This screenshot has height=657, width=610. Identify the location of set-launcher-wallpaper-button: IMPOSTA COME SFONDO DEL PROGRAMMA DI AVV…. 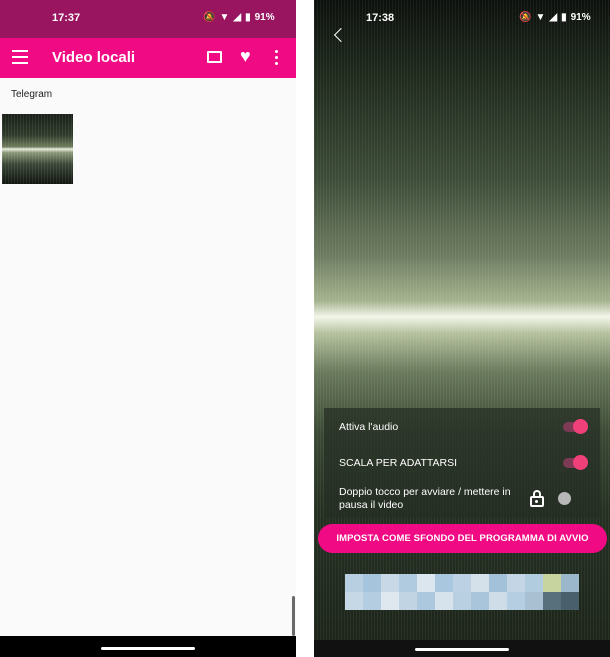
(462, 538).